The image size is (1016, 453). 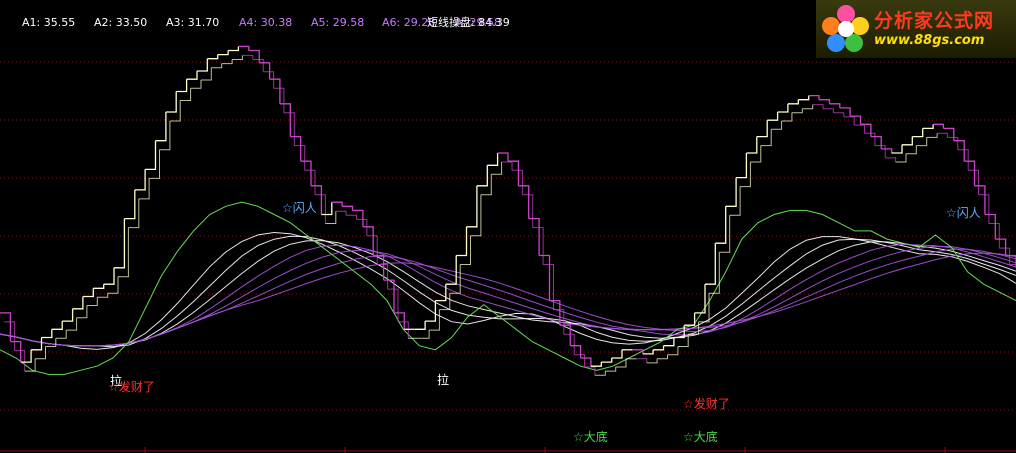 What do you see at coordinates (700, 436) in the screenshot?
I see `signal-label-6: ☆大底` at bounding box center [700, 436].